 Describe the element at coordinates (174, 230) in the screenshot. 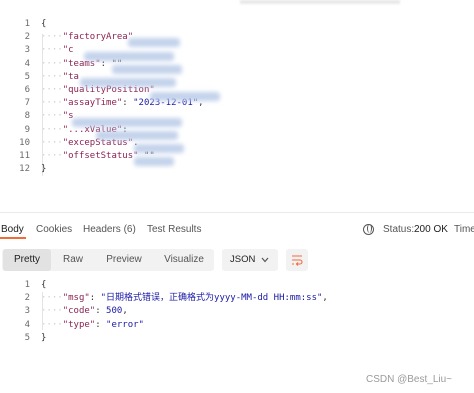

I see `tab-test-results: Test Results` at that location.